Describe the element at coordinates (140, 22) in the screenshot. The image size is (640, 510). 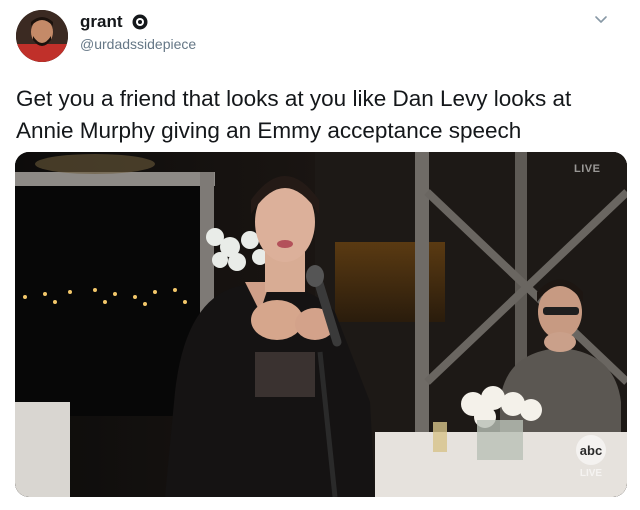
I see `verified-badge-icon` at that location.